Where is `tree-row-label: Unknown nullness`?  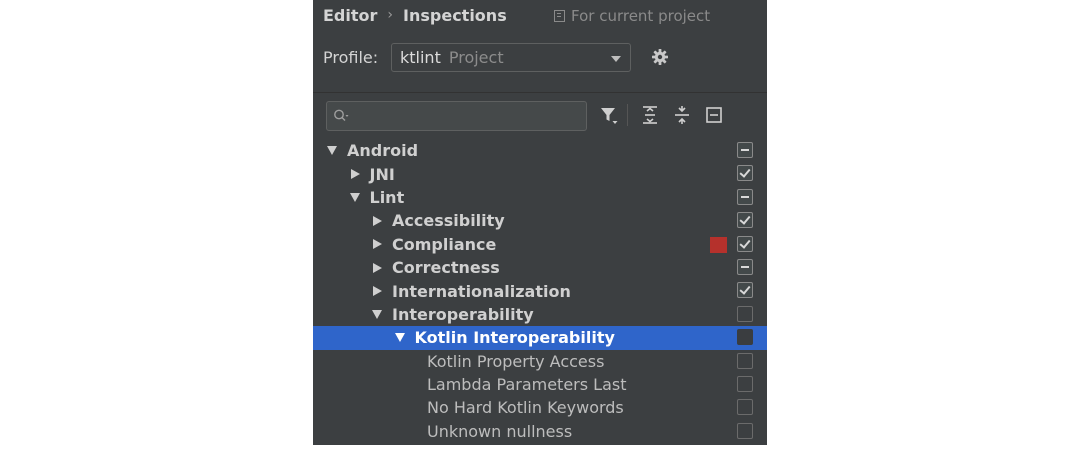
tree-row-label: Unknown nullness is located at coordinates (500, 431).